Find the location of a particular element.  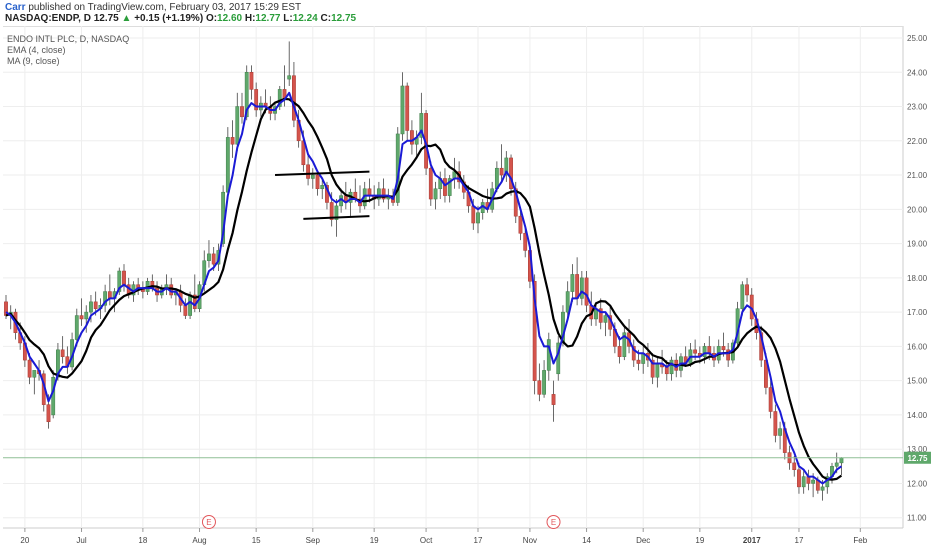

last-price: 12.75 is located at coordinates (106, 18).